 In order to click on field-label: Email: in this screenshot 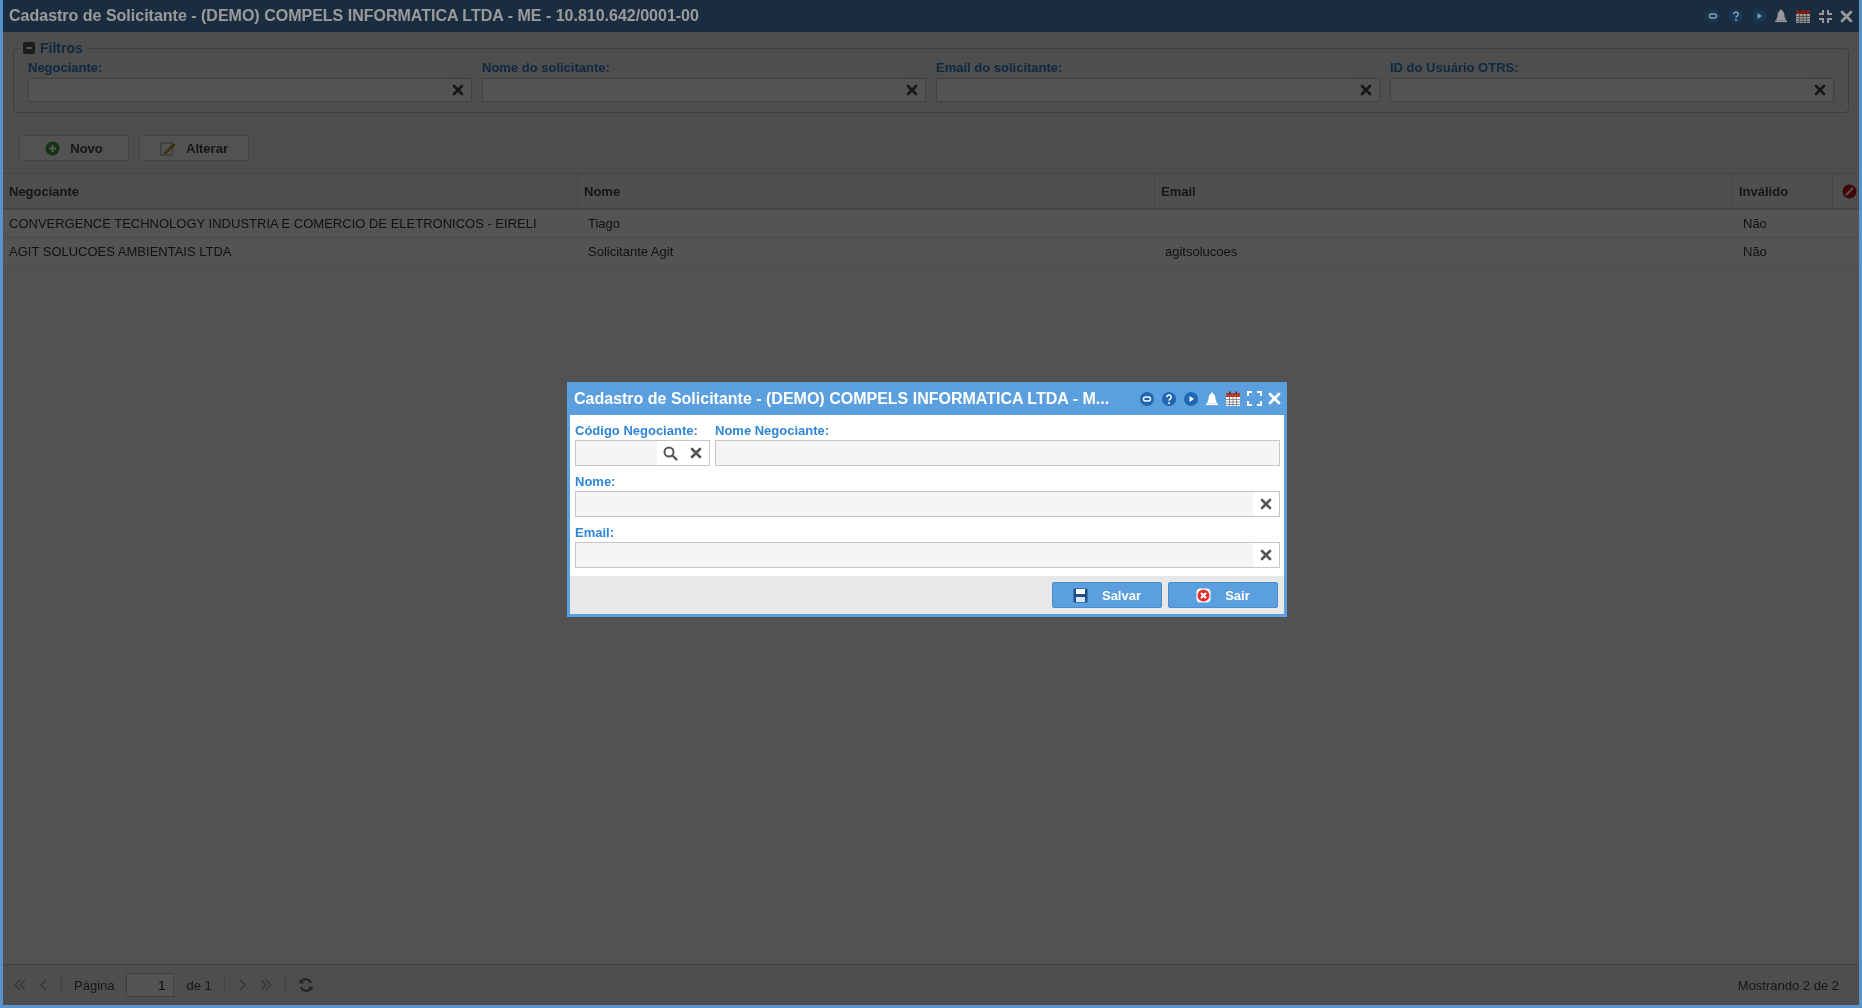, I will do `click(595, 532)`.